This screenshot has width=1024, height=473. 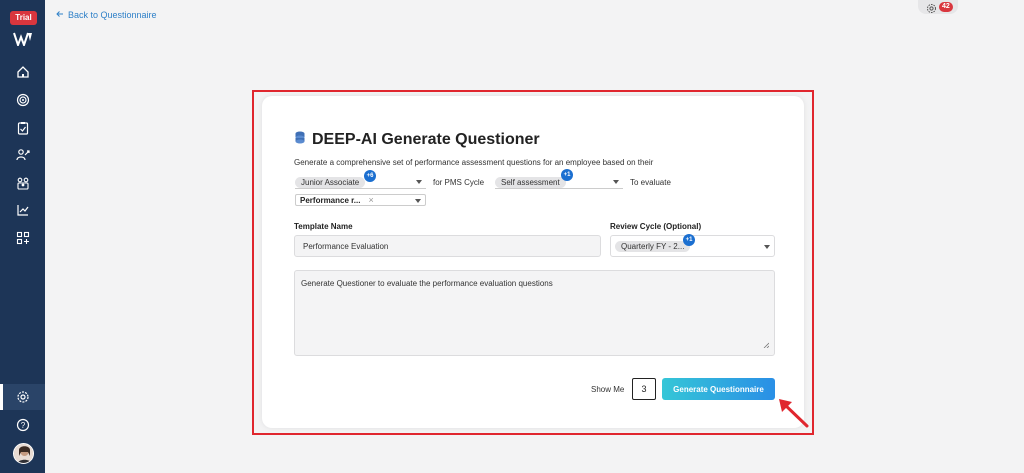 I want to click on home-icon, so click(x=23, y=72).